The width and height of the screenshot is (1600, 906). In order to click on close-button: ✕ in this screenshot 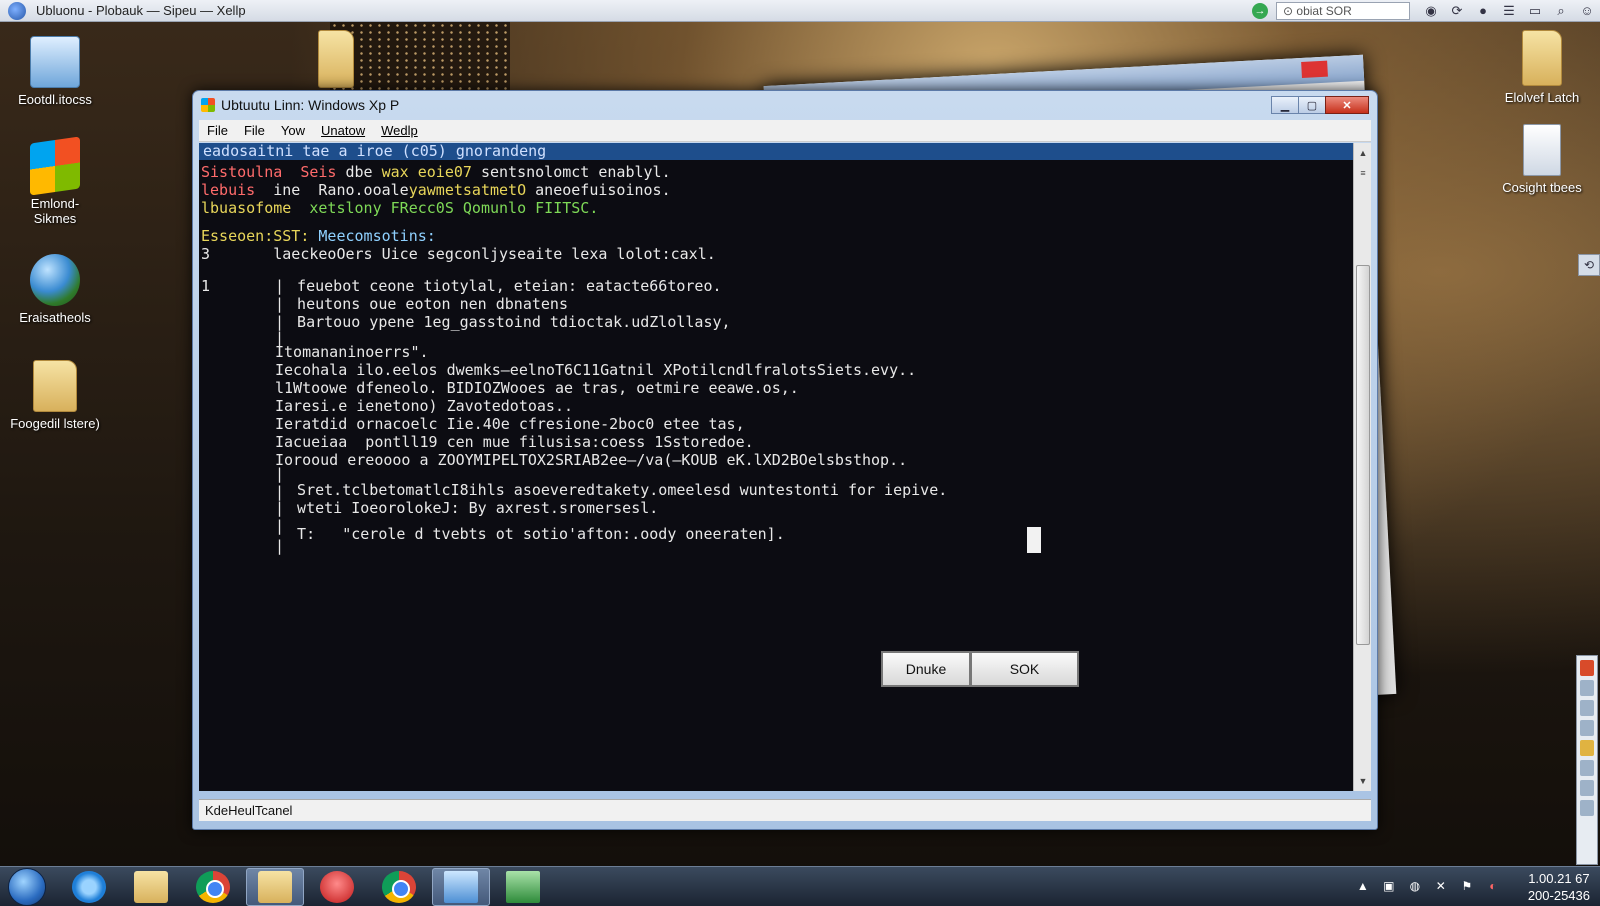, I will do `click(1347, 105)`.